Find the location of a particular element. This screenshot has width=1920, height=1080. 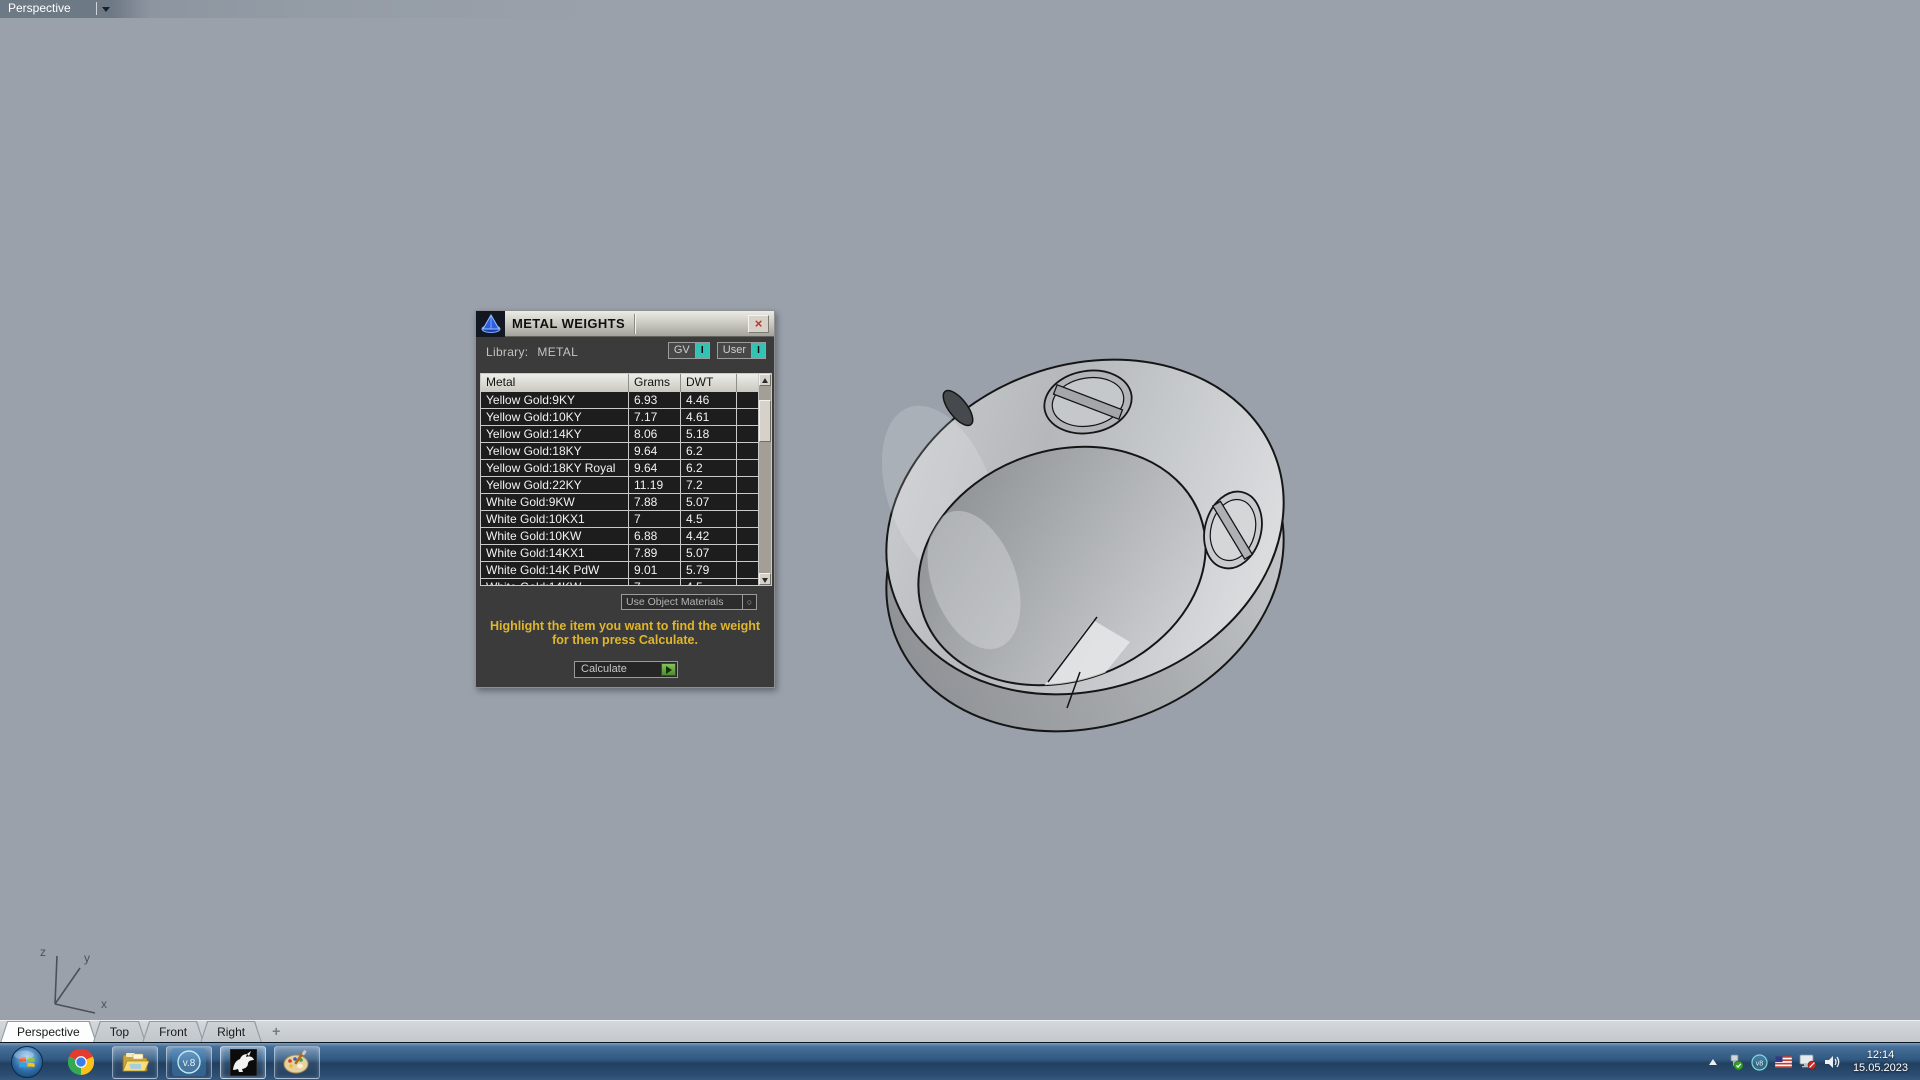

table-row: White Gold:14KX1 7.89 5.07 is located at coordinates (626, 553).